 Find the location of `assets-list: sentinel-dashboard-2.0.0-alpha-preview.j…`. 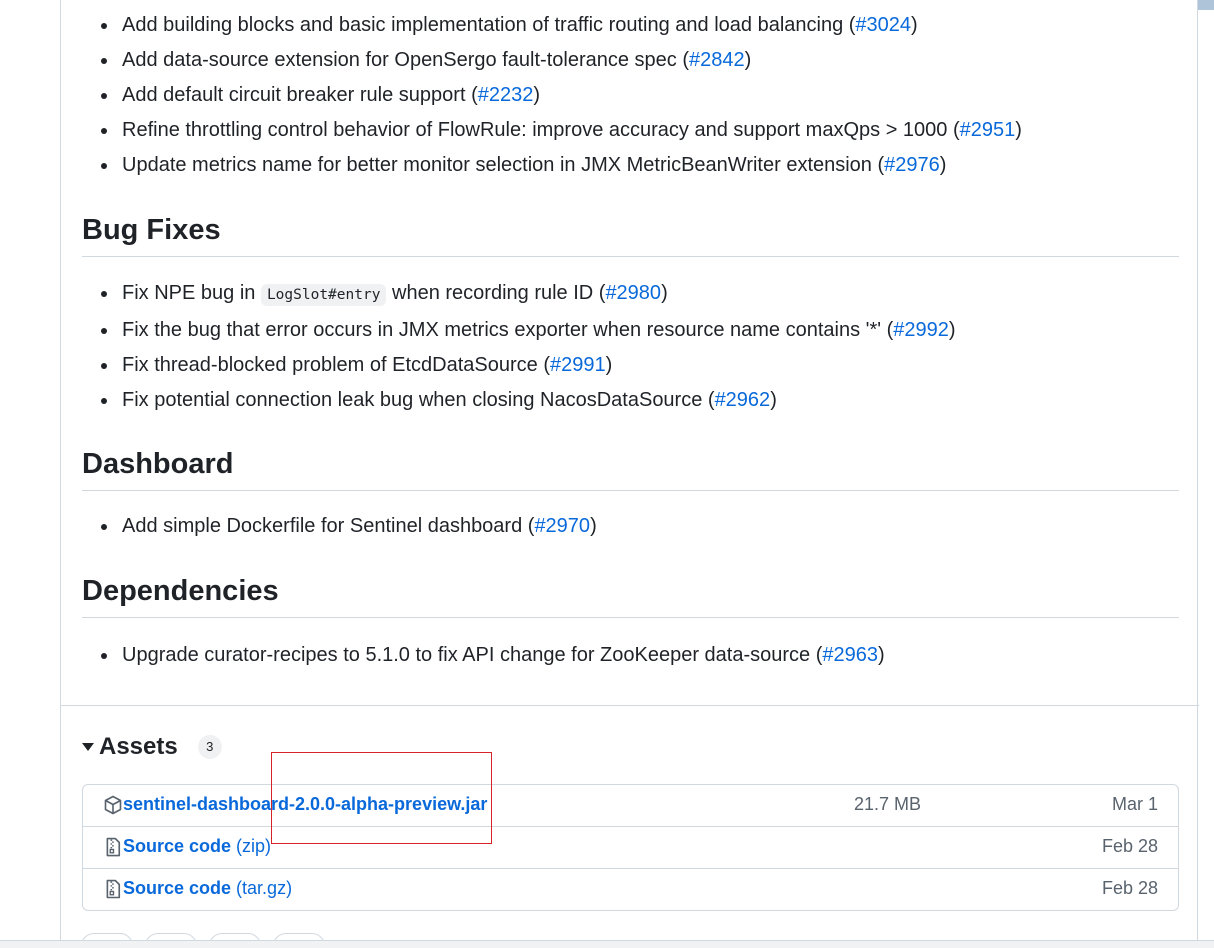

assets-list: sentinel-dashboard-2.0.0-alpha-preview.j… is located at coordinates (630, 847).